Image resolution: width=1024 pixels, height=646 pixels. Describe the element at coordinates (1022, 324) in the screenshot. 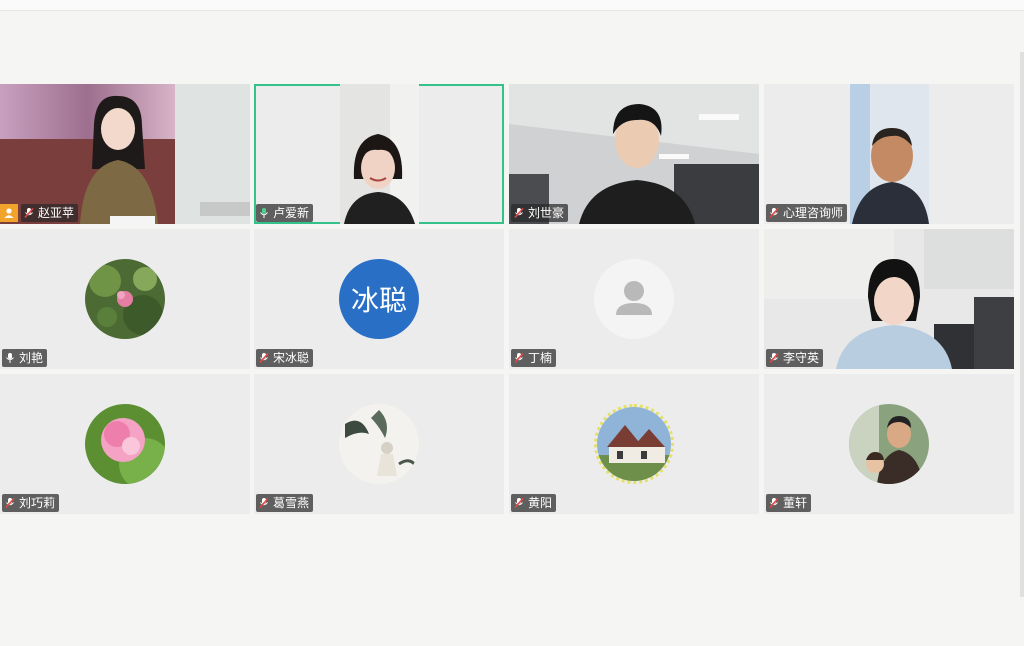

I see `scrollbar` at that location.